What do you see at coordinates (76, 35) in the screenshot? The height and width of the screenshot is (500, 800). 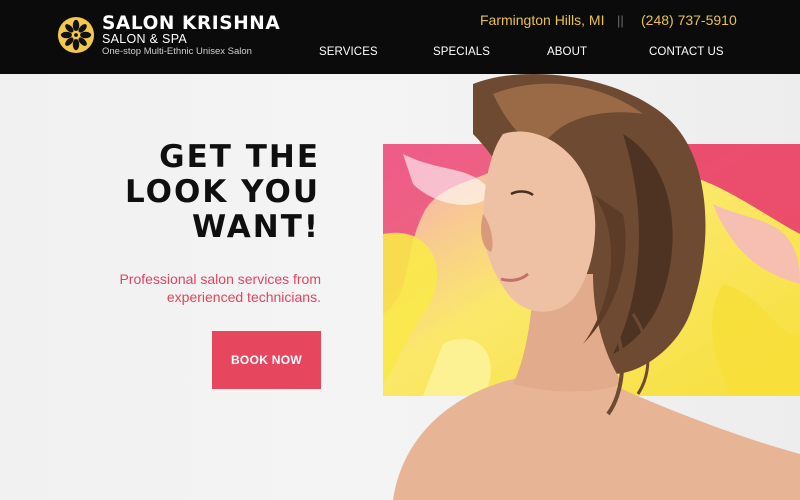 I see `flower-icon` at bounding box center [76, 35].